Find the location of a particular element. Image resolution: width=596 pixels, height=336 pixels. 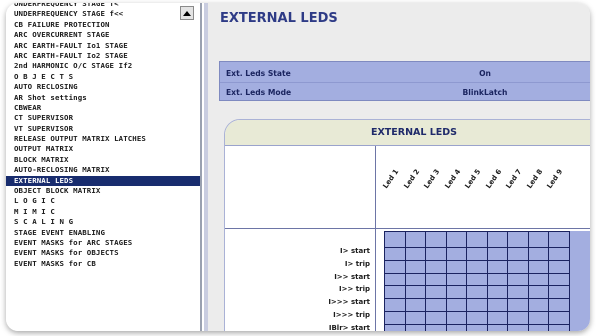

property-row-mode: Ext. Leds Mode BlinkLatch is located at coordinates (405, 91).